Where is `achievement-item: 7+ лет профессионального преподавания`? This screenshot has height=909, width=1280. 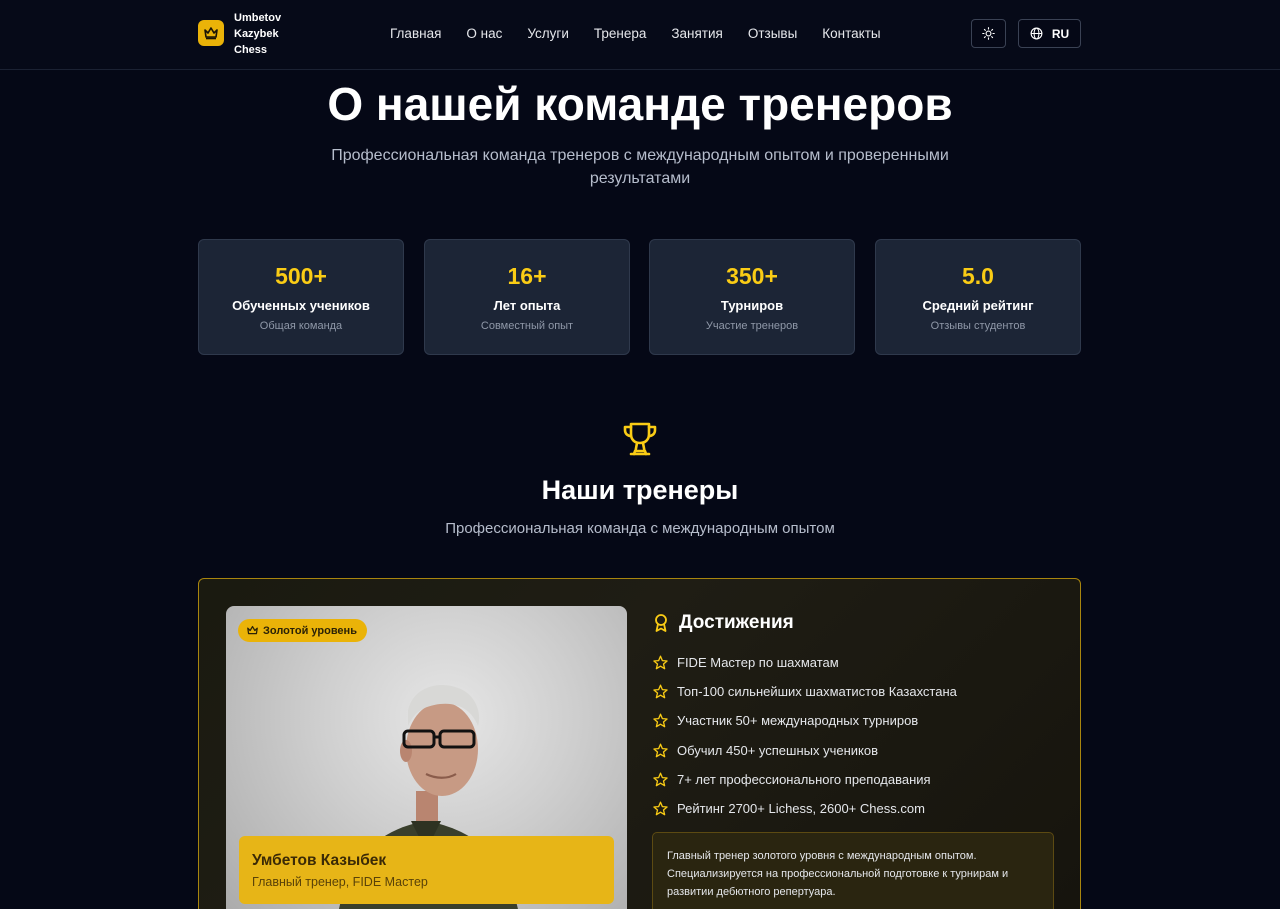
achievement-item: 7+ лет профессионального преподавания is located at coordinates (863, 779).